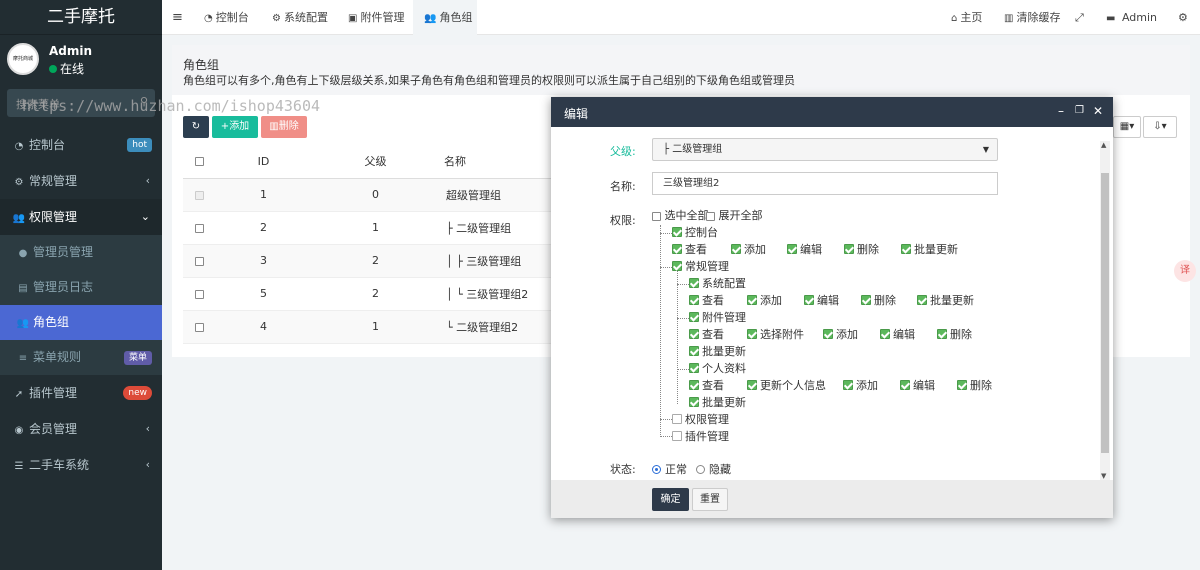  Describe the element at coordinates (1131, 17) in the screenshot. I see `admin-menu: ▬ Admin` at that location.